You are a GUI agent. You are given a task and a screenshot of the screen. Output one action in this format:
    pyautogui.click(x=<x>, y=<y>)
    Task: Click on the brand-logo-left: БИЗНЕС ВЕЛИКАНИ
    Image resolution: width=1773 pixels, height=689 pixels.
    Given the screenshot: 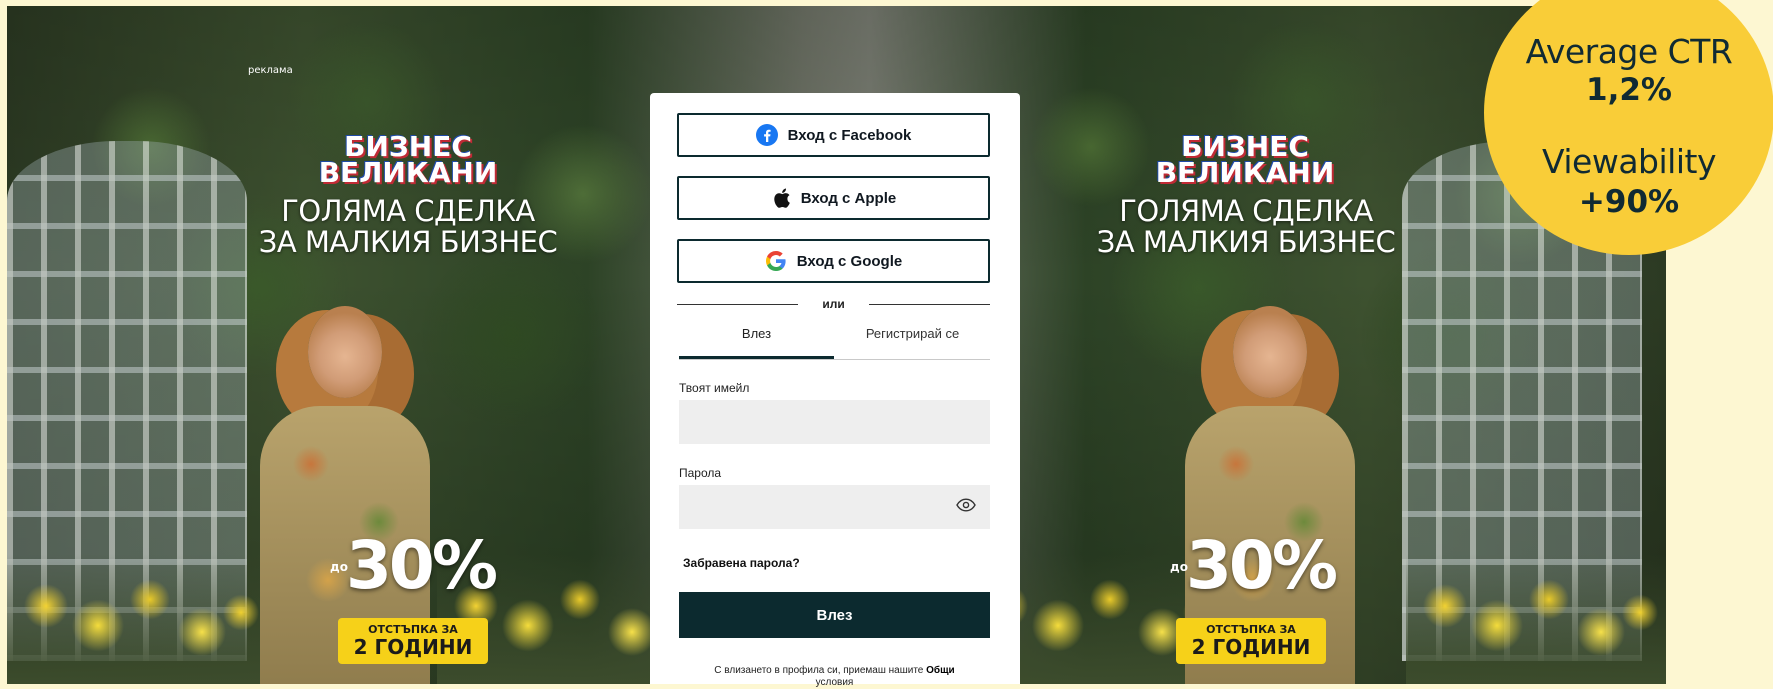 What is the action you would take?
    pyautogui.click(x=408, y=161)
    